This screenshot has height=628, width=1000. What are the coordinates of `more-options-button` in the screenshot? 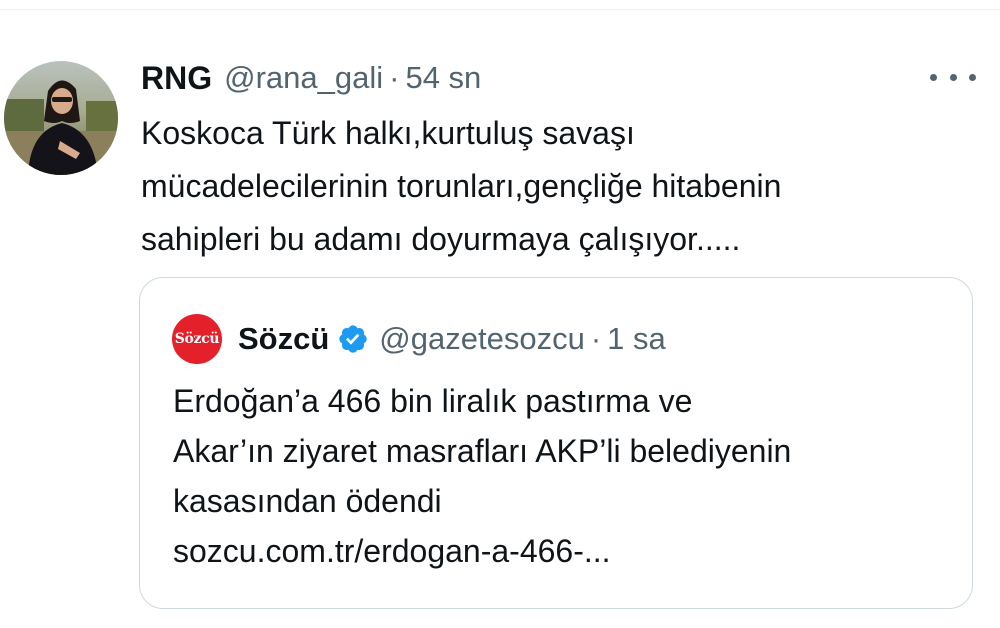 It's located at (953, 77).